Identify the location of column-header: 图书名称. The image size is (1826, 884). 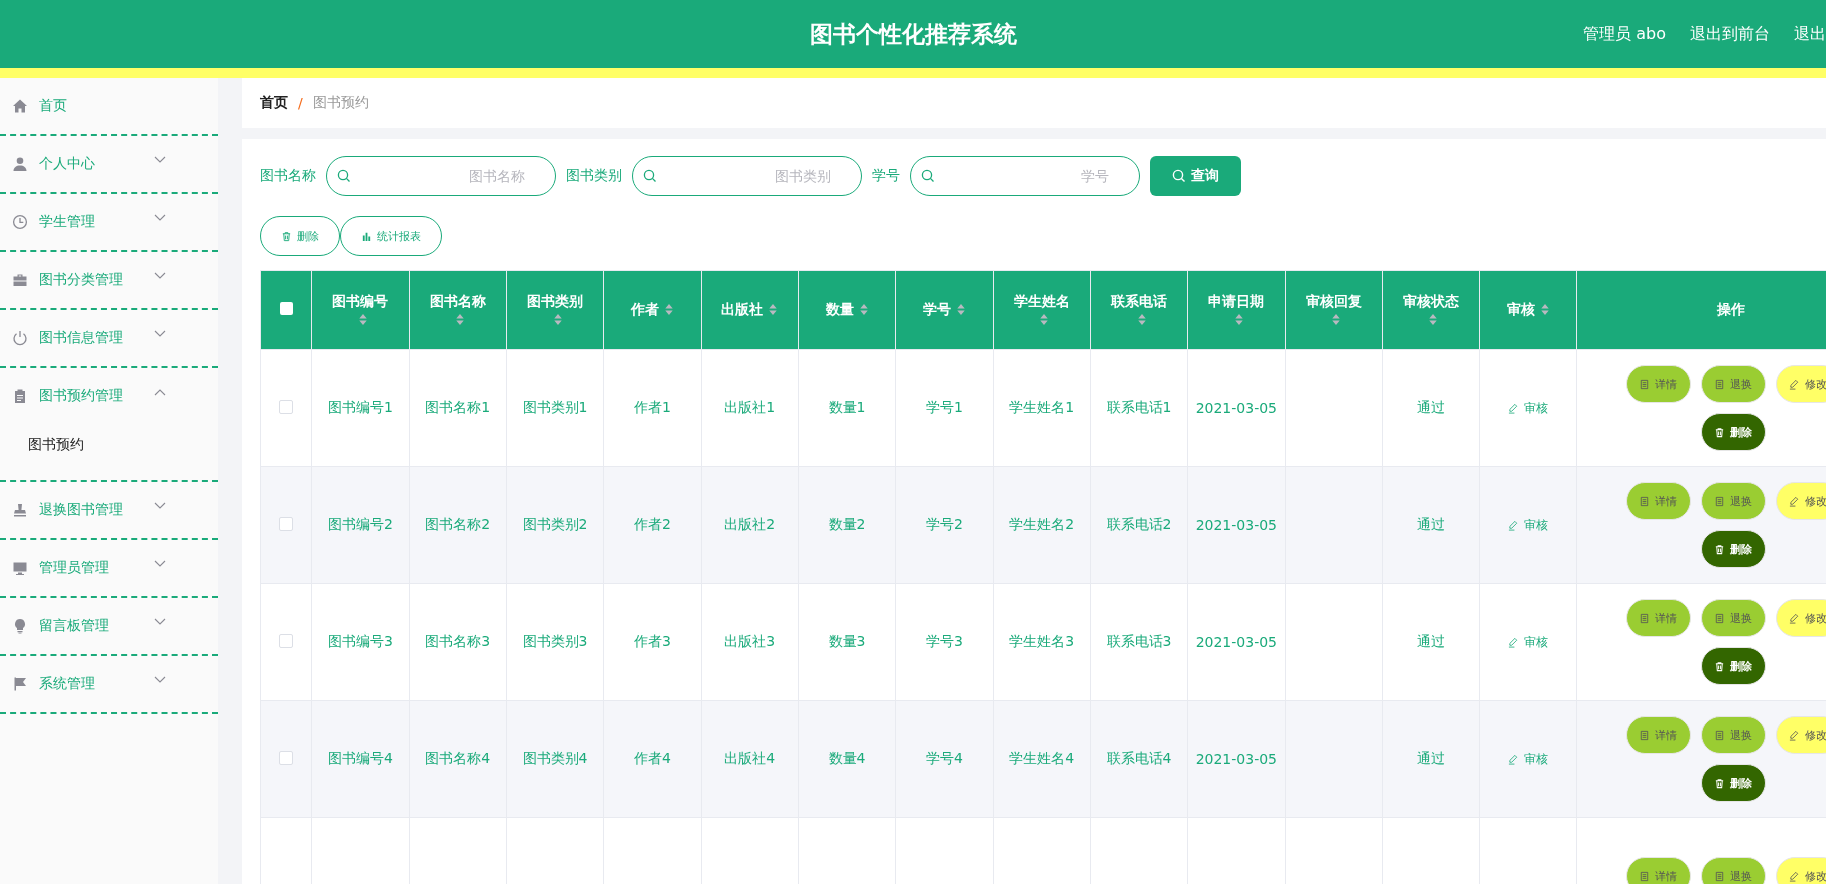
(458, 310).